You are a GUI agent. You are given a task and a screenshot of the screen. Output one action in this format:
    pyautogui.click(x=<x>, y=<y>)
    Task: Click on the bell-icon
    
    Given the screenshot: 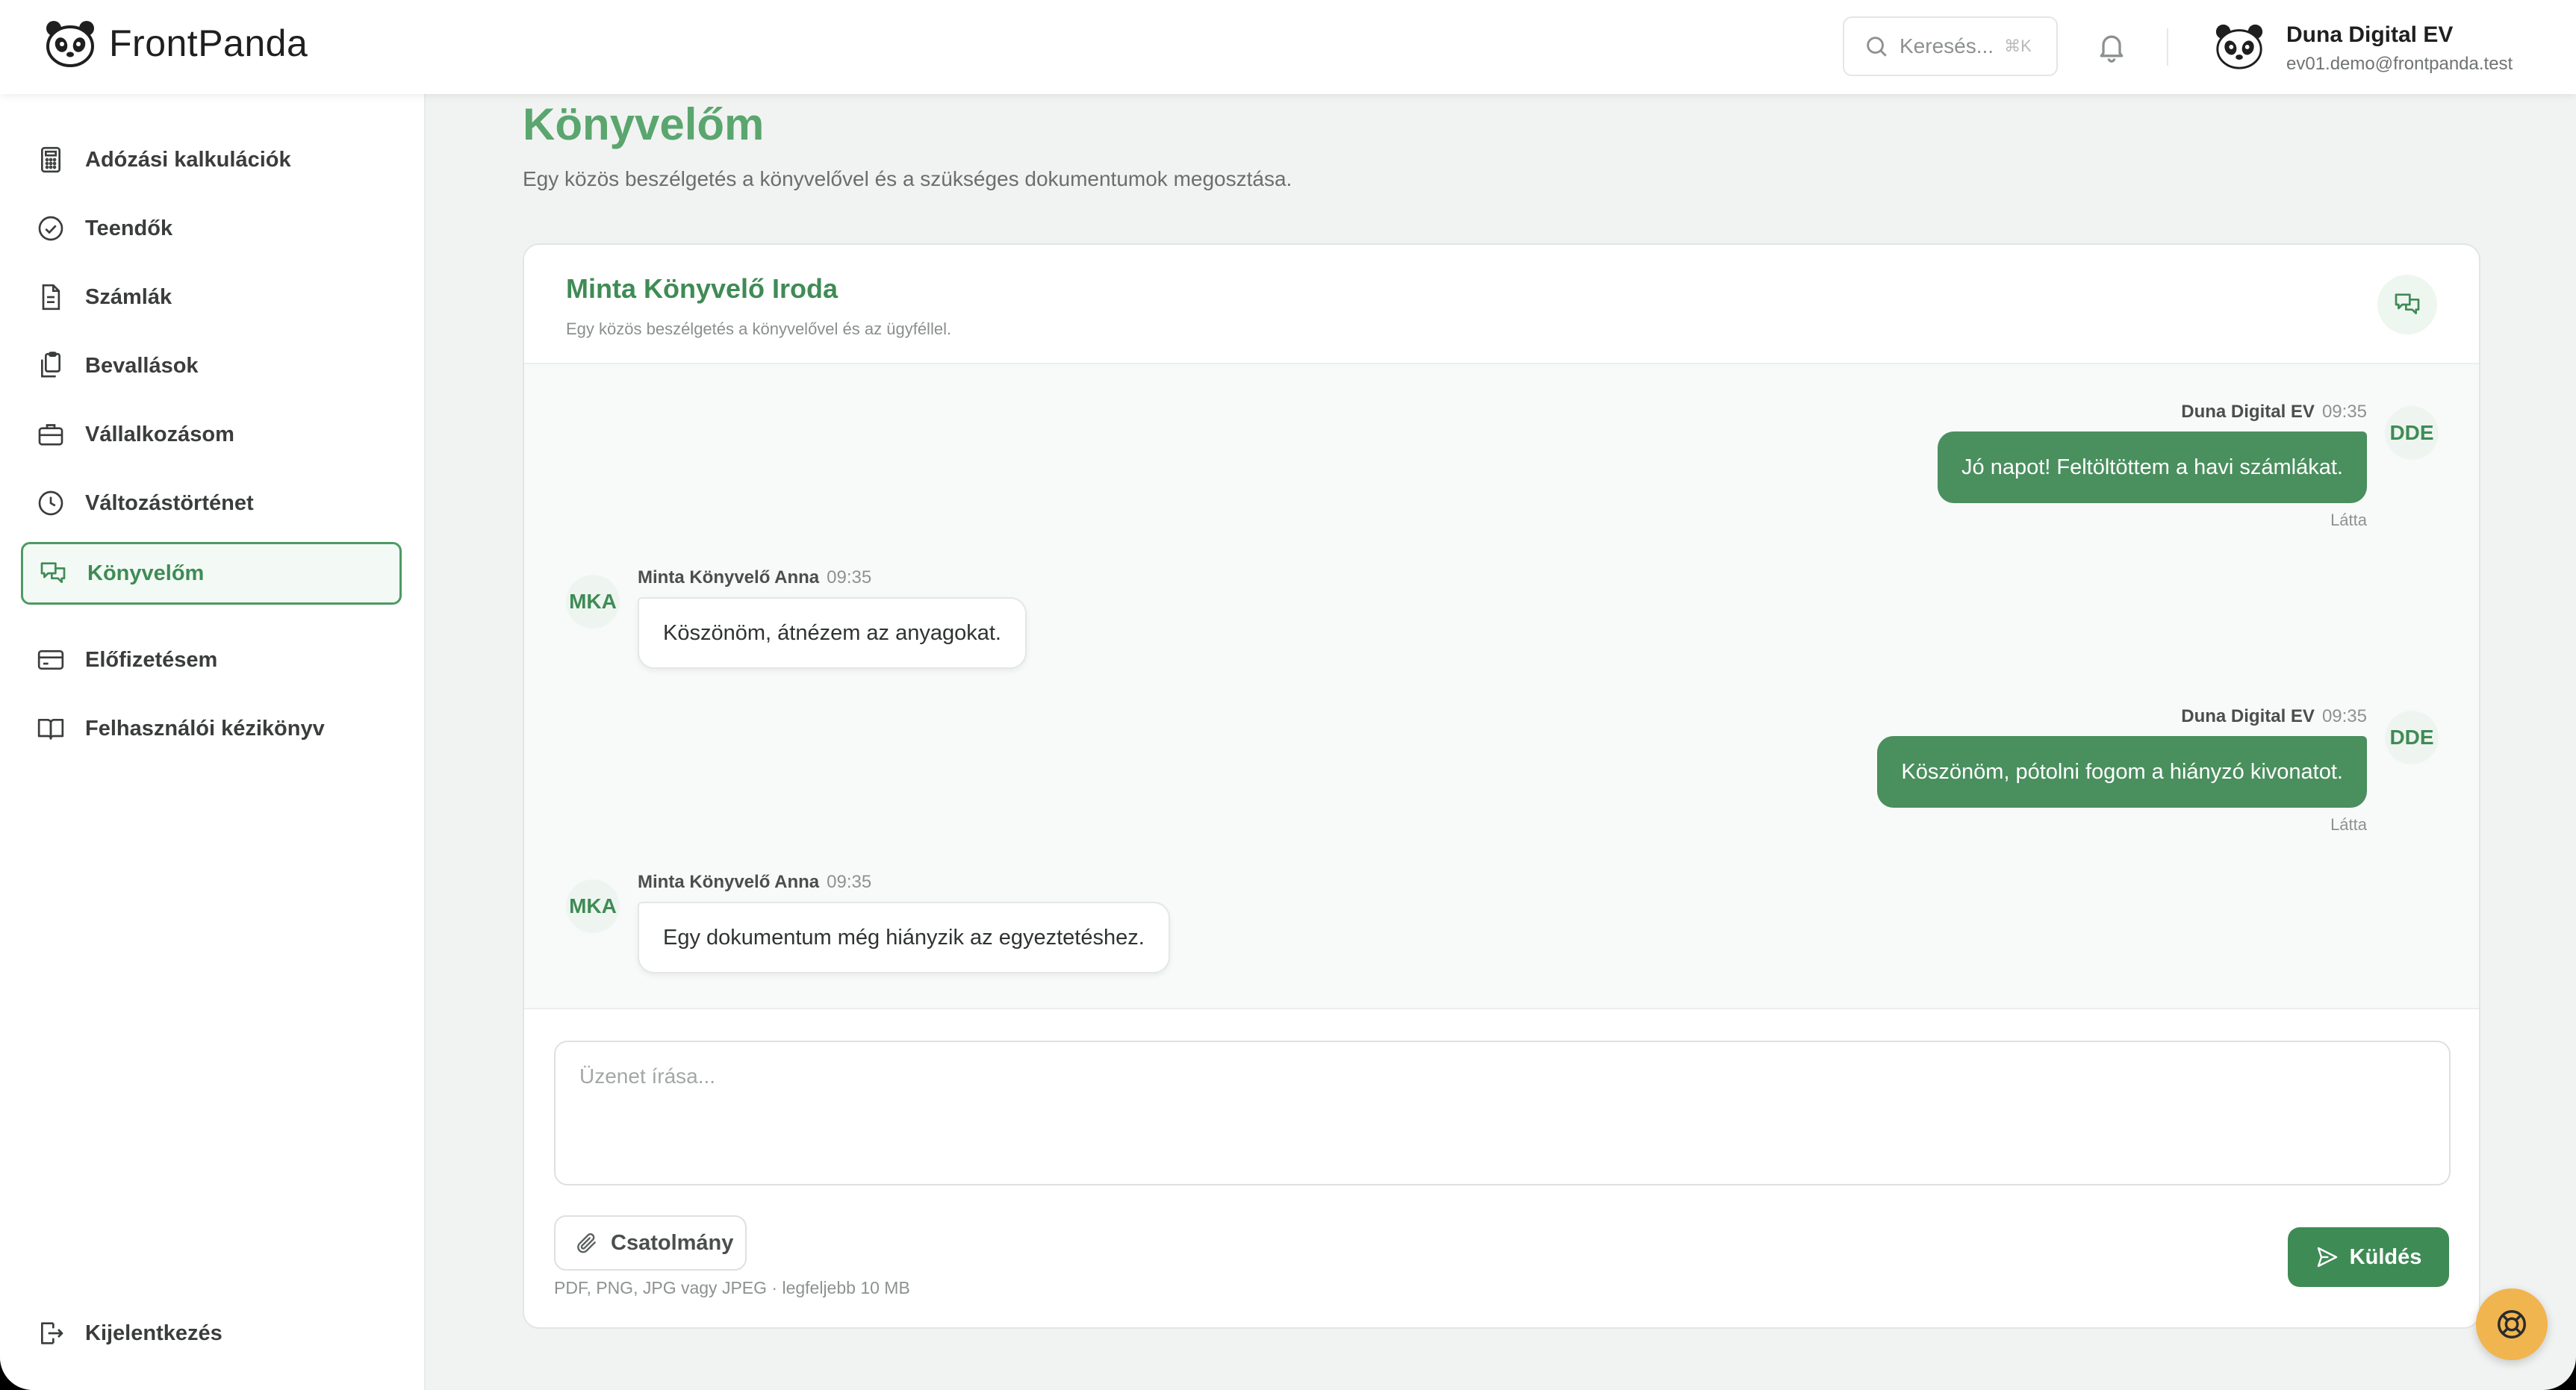 What is the action you would take?
    pyautogui.click(x=2112, y=49)
    